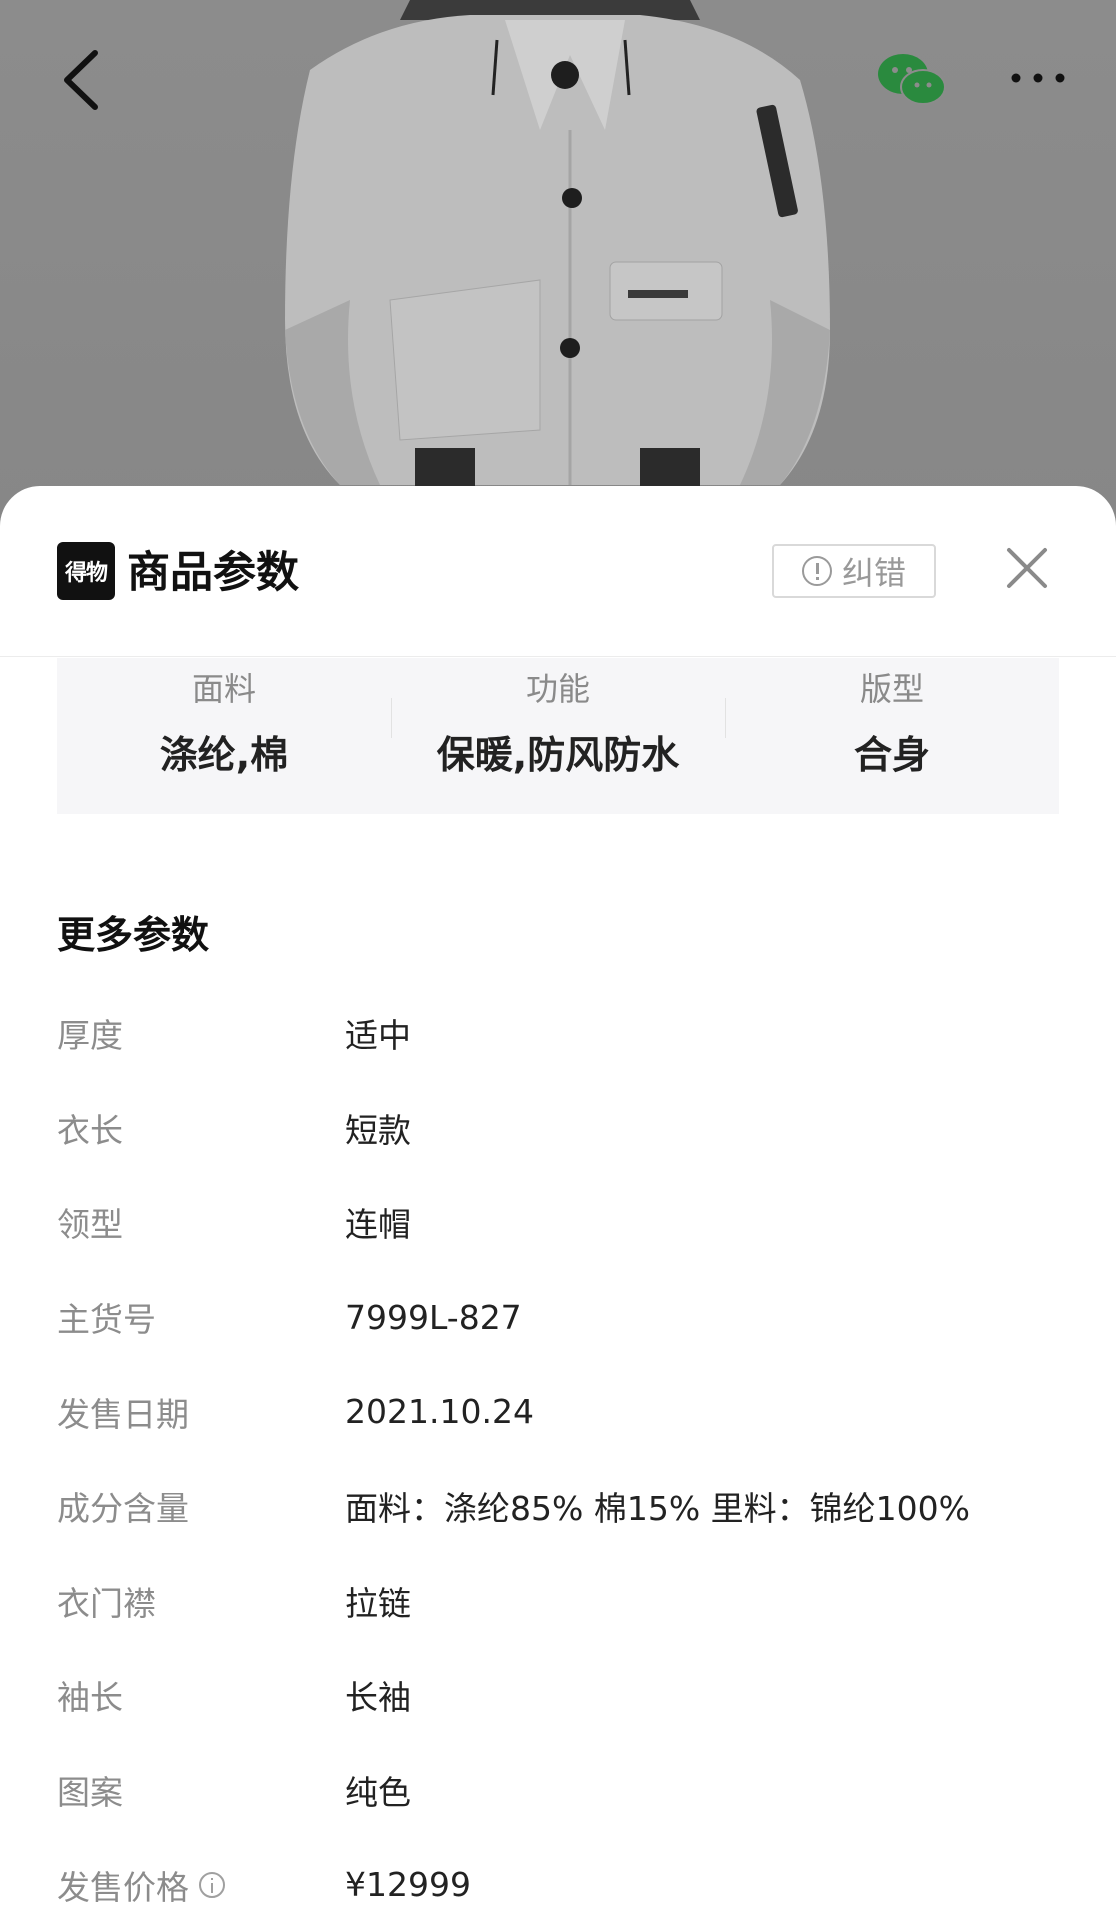  Describe the element at coordinates (558, 1317) in the screenshot. I see `param-row: 主货号 7999L-827` at that location.